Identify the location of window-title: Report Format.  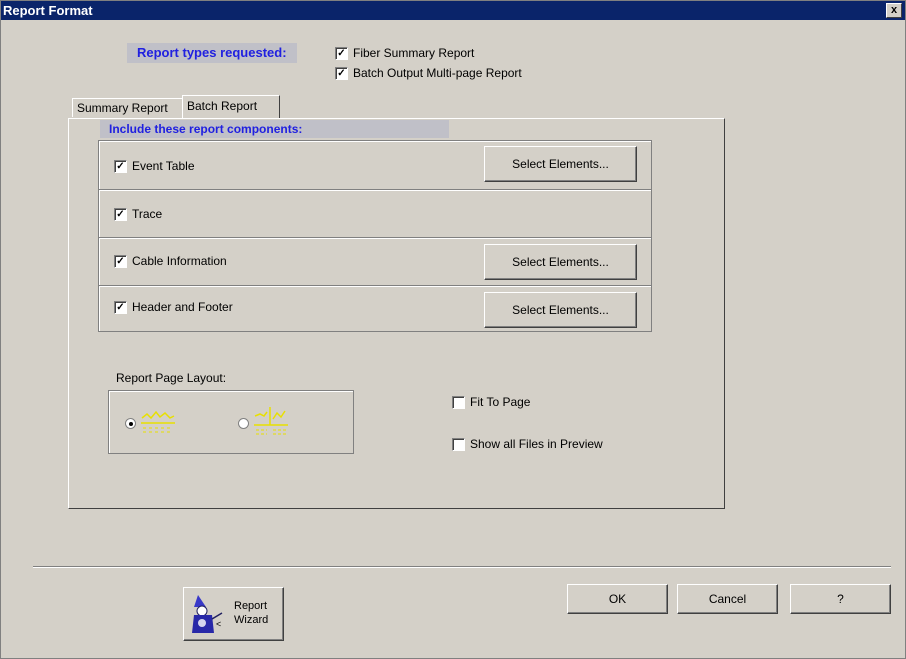
(48, 10).